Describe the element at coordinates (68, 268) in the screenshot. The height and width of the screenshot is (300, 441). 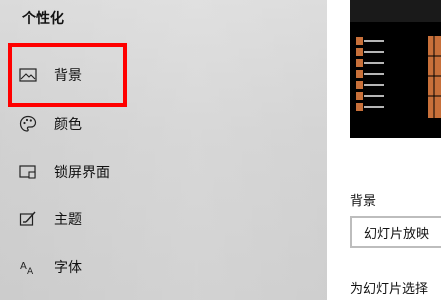
I see `sidebar-item-label: 字体` at that location.